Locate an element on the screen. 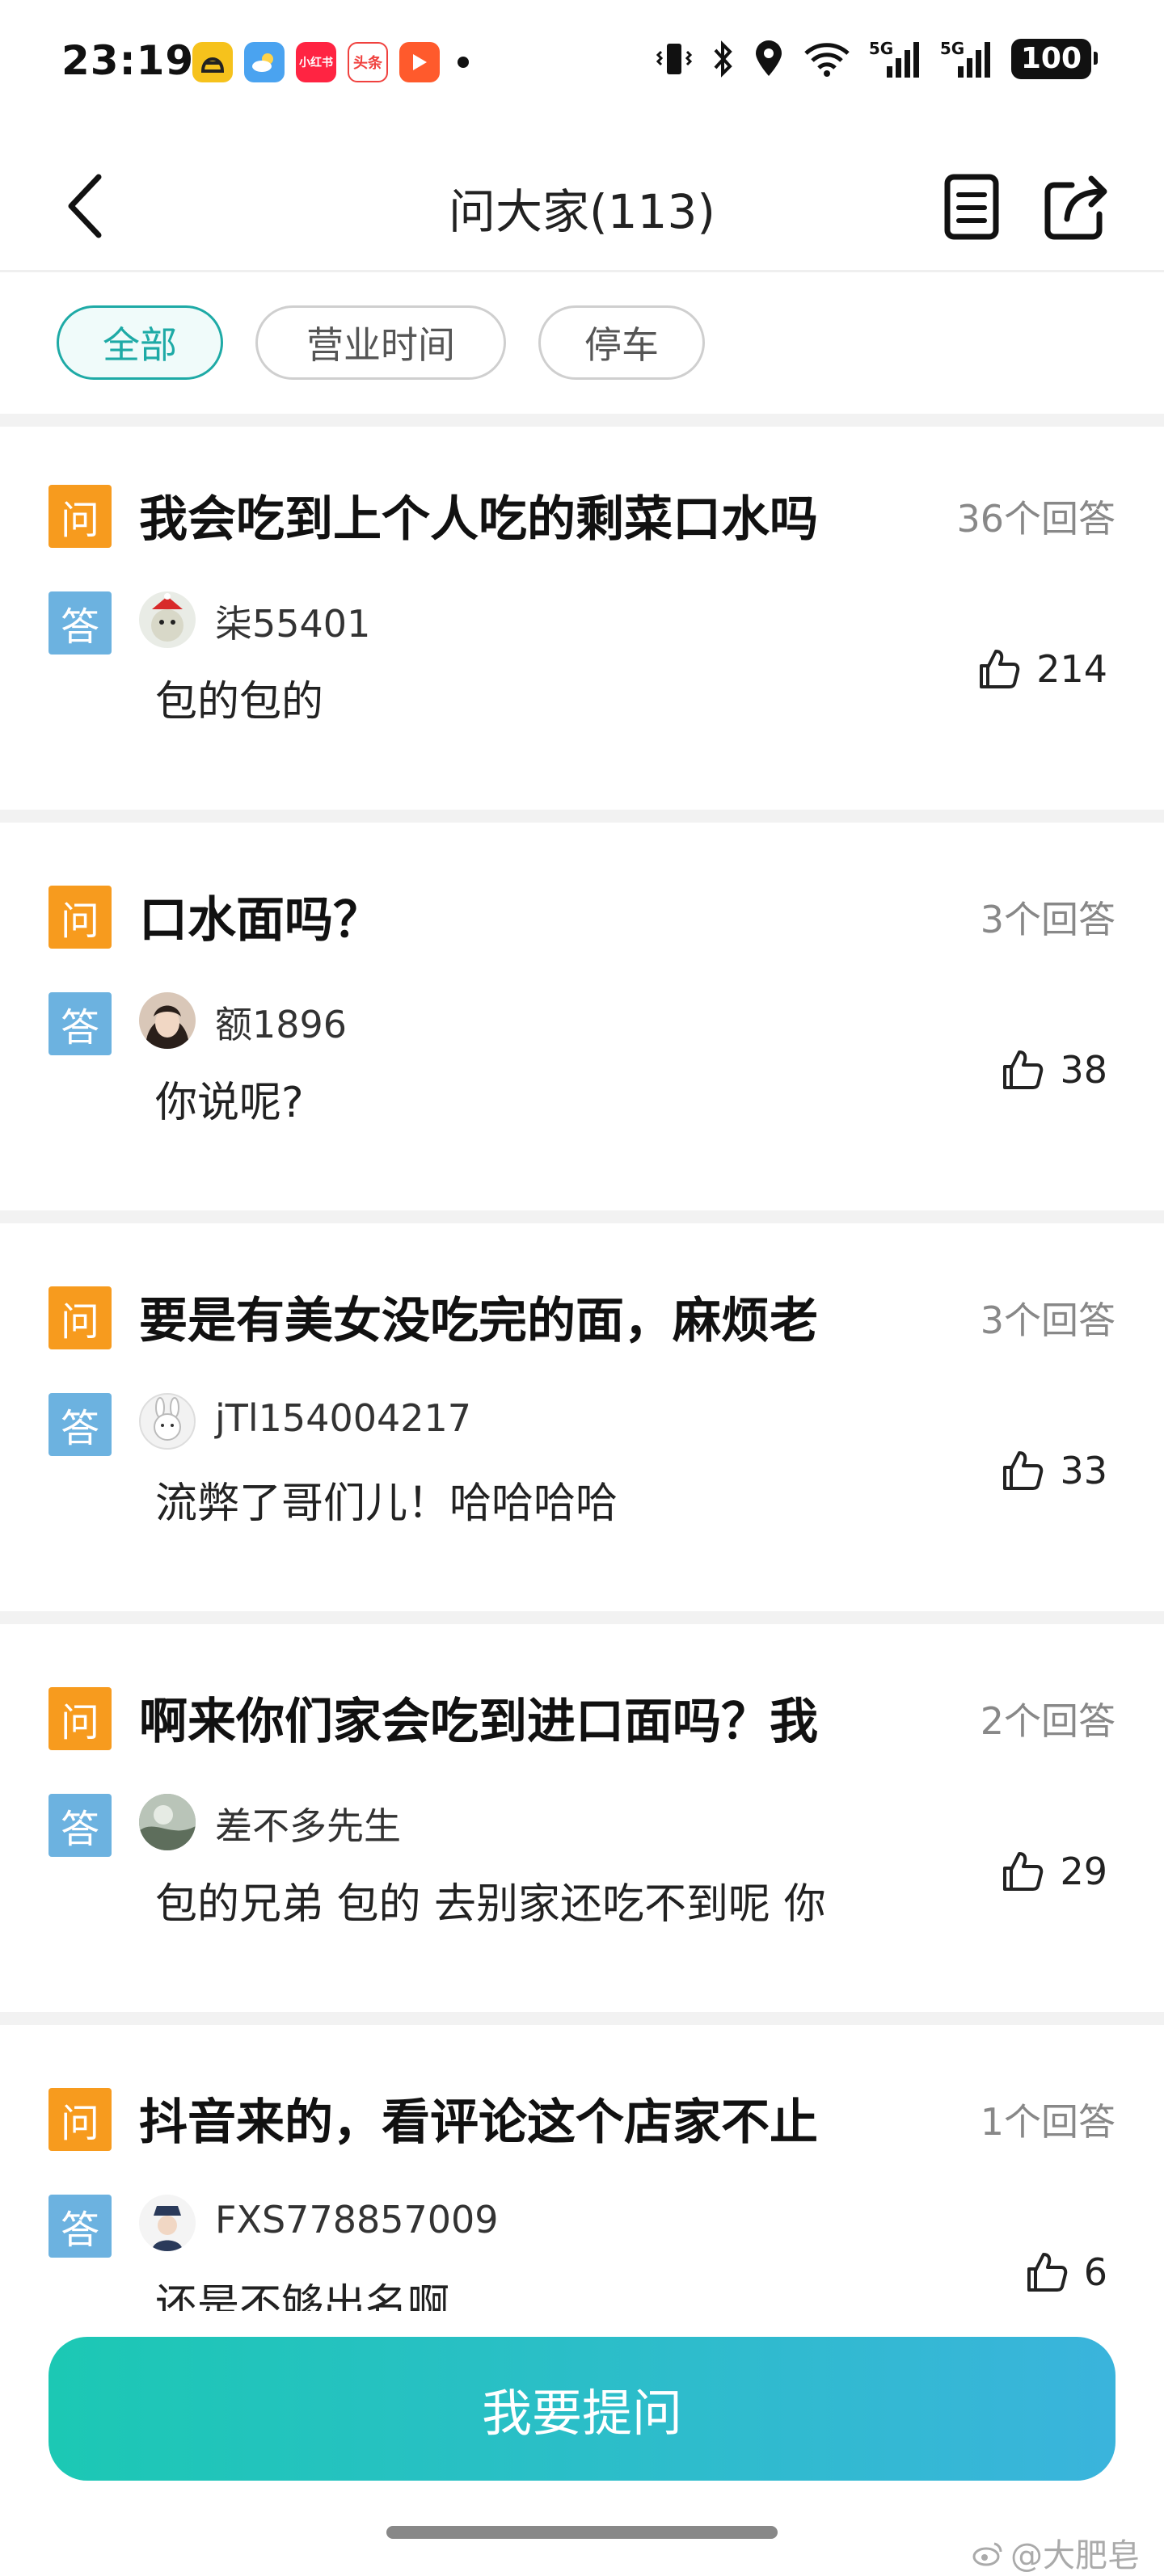 Image resolution: width=1164 pixels, height=2576 pixels. like-button: 38 is located at coordinates (1053, 1069).